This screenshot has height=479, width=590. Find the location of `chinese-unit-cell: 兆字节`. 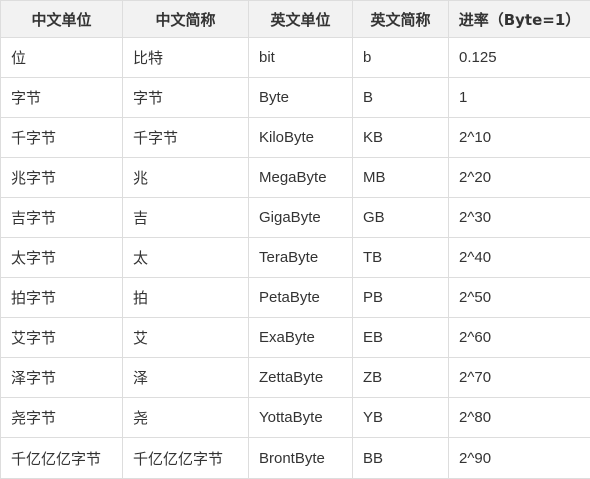

chinese-unit-cell: 兆字节 is located at coordinates (62, 178).